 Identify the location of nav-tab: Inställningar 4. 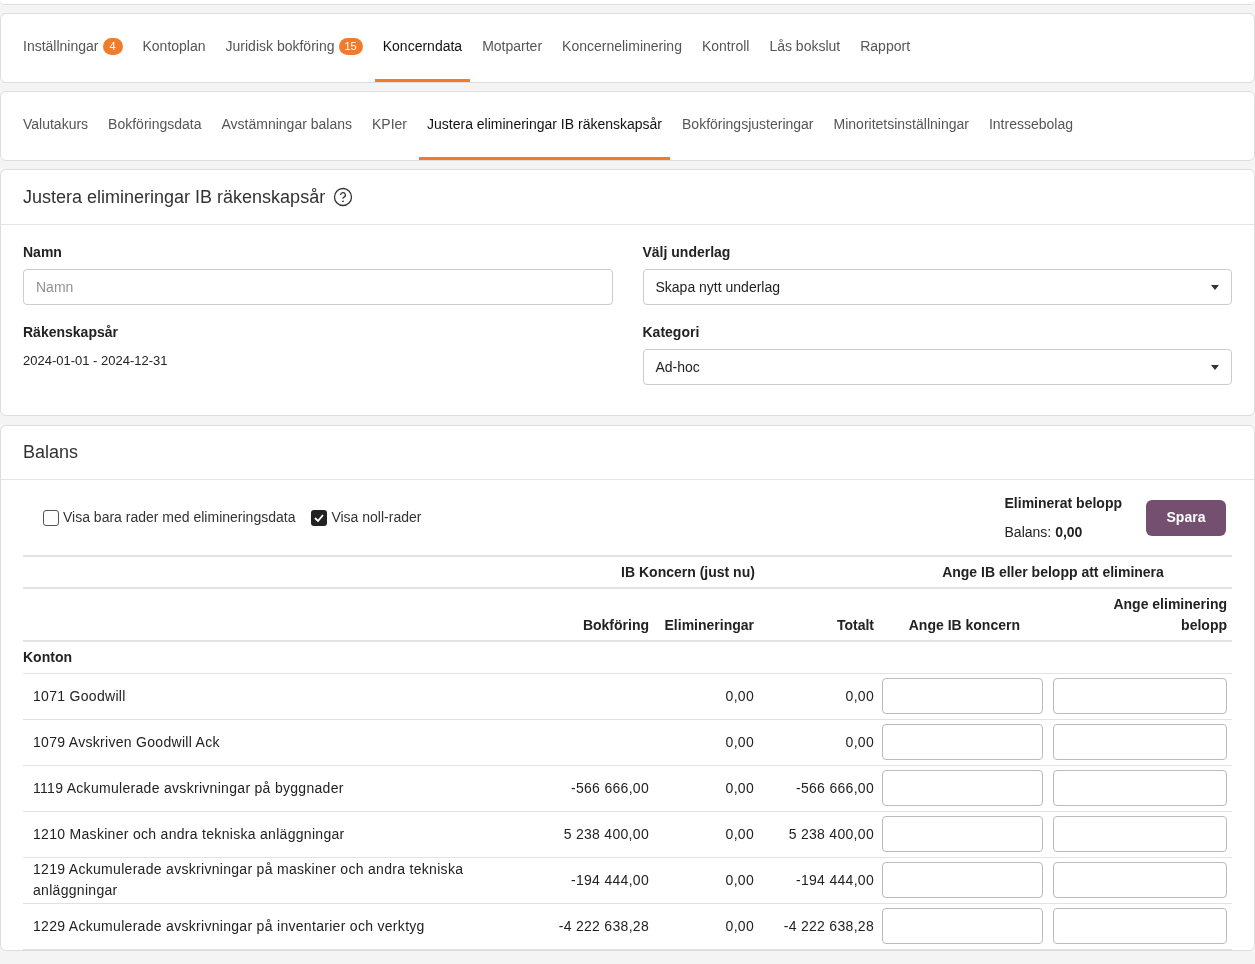
(73, 48).